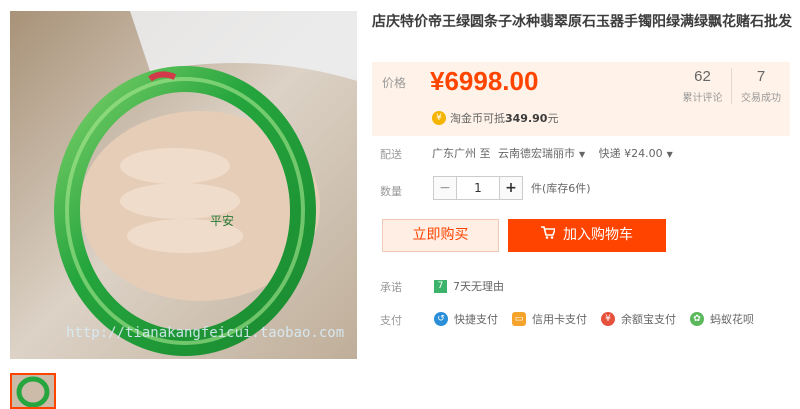  I want to click on sales-count: 7, so click(761, 76).